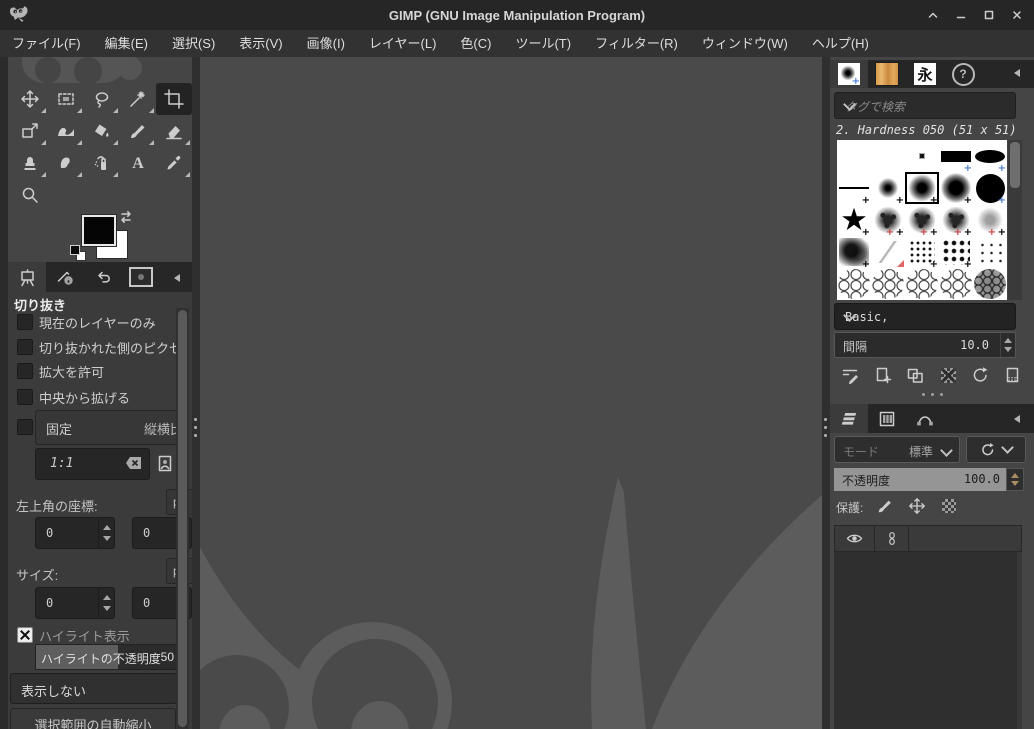 The height and width of the screenshot is (729, 1034). I want to click on brush-cell-selected: +, so click(922, 189).